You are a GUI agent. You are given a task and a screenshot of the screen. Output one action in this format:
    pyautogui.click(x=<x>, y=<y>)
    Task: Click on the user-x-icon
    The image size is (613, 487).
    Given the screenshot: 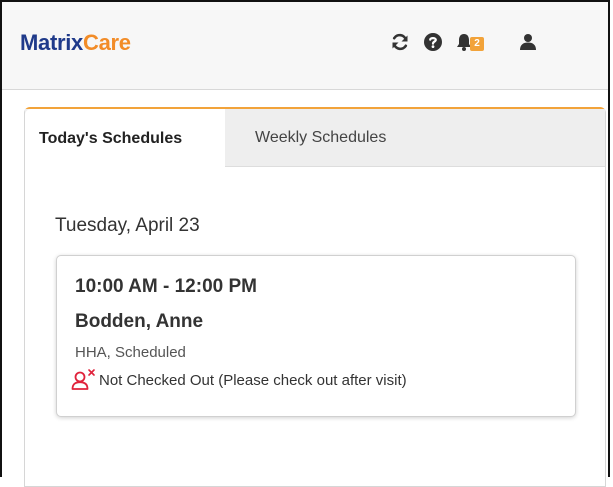 What is the action you would take?
    pyautogui.click(x=83, y=379)
    